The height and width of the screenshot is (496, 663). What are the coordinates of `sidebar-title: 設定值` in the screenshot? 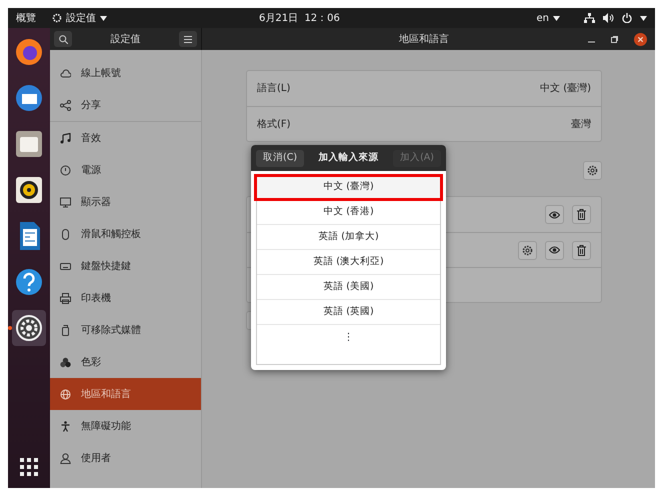 It's located at (125, 39).